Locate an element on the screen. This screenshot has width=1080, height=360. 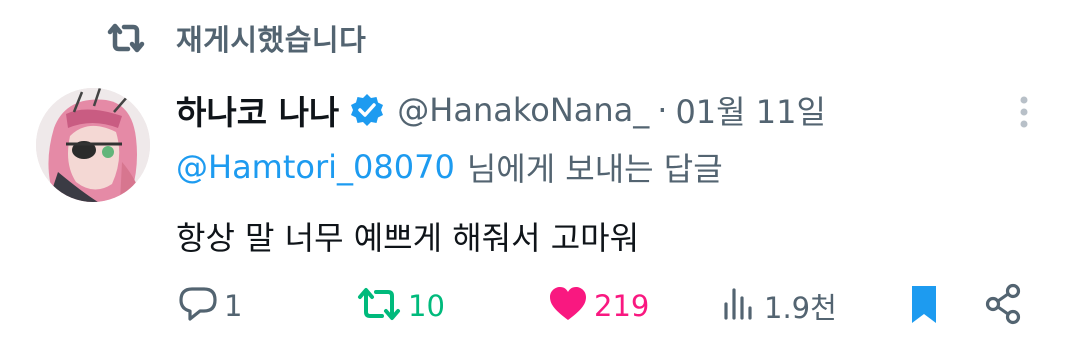
reply-context-label: 님에게 보내는 답글 is located at coordinates (594, 169).